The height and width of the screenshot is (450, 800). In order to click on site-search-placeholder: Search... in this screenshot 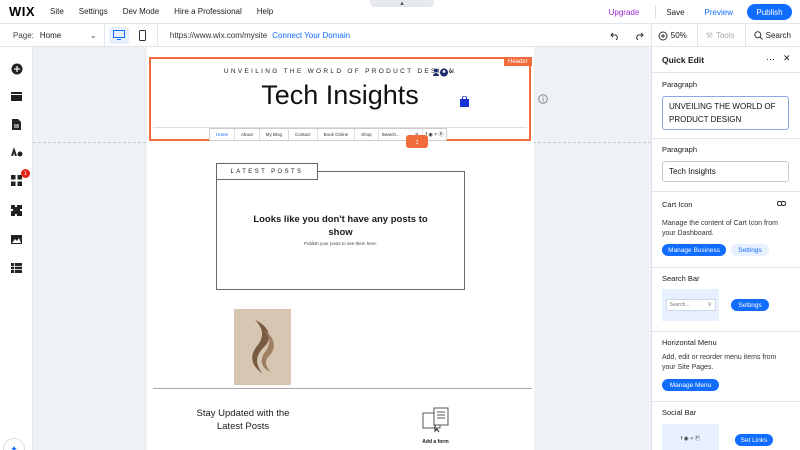, I will do `click(390, 134)`.